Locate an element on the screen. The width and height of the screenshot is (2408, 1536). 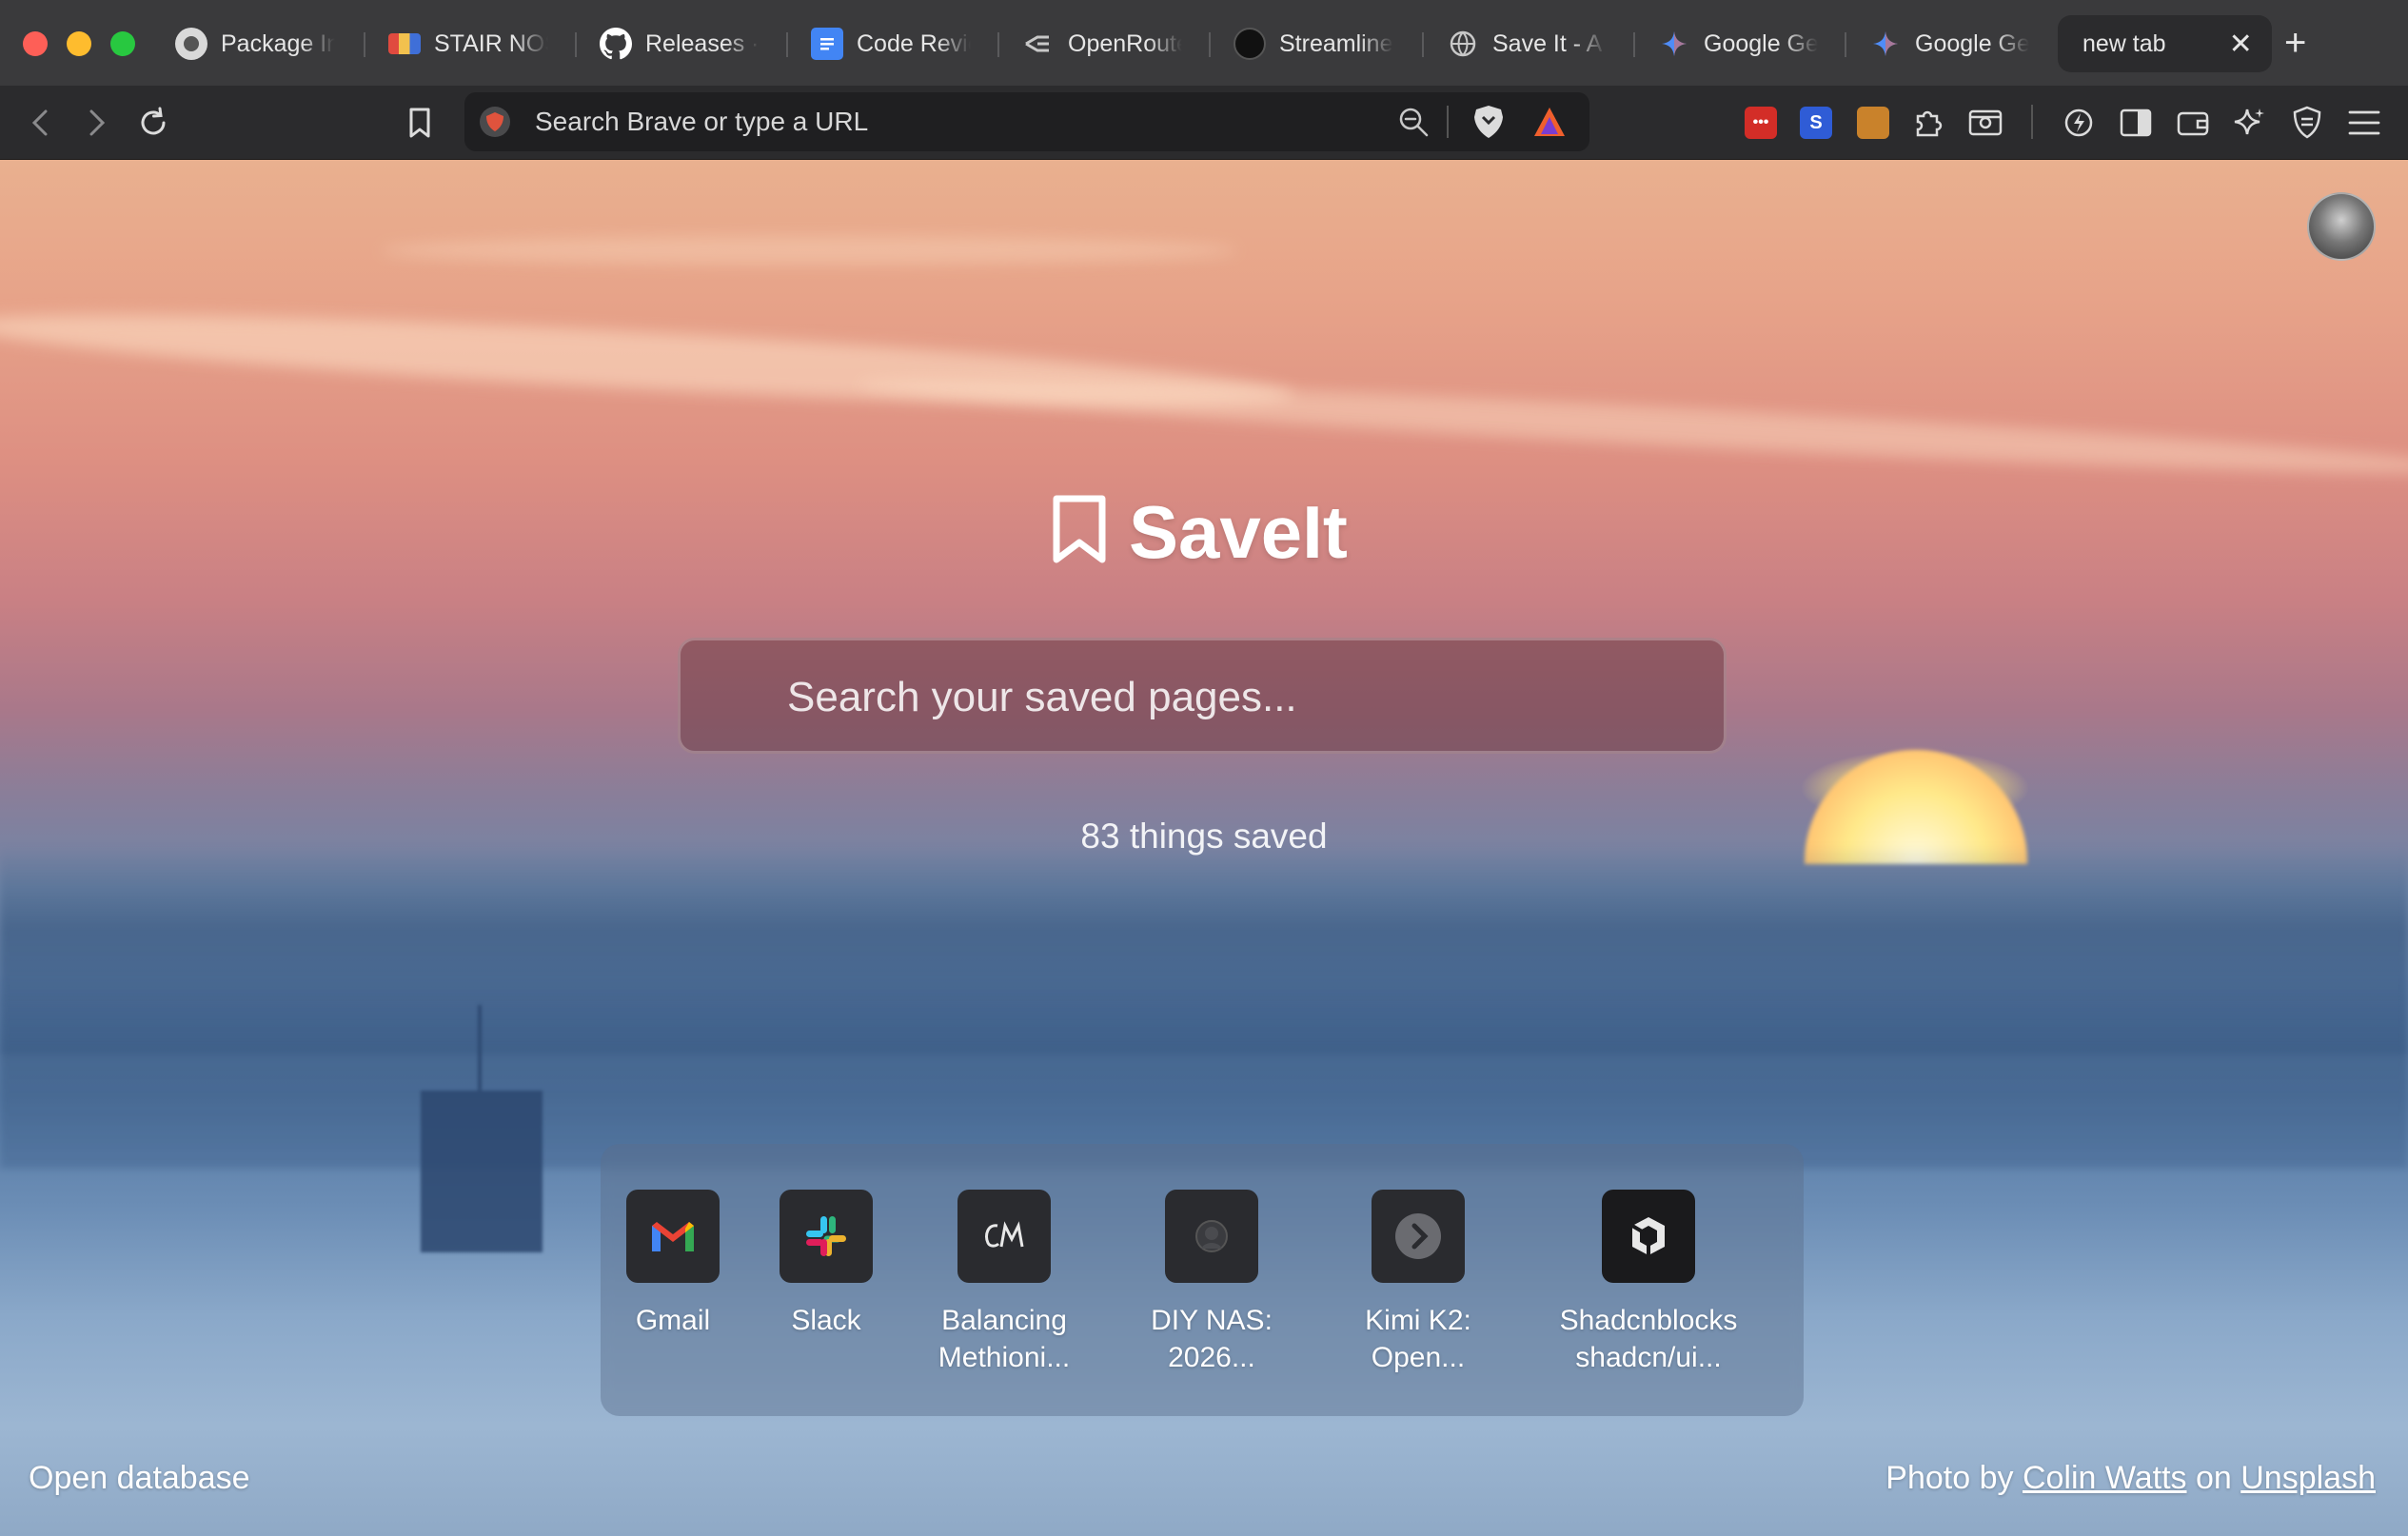
tab-new-tab-active: new tab ✕ is located at coordinates (2165, 43).